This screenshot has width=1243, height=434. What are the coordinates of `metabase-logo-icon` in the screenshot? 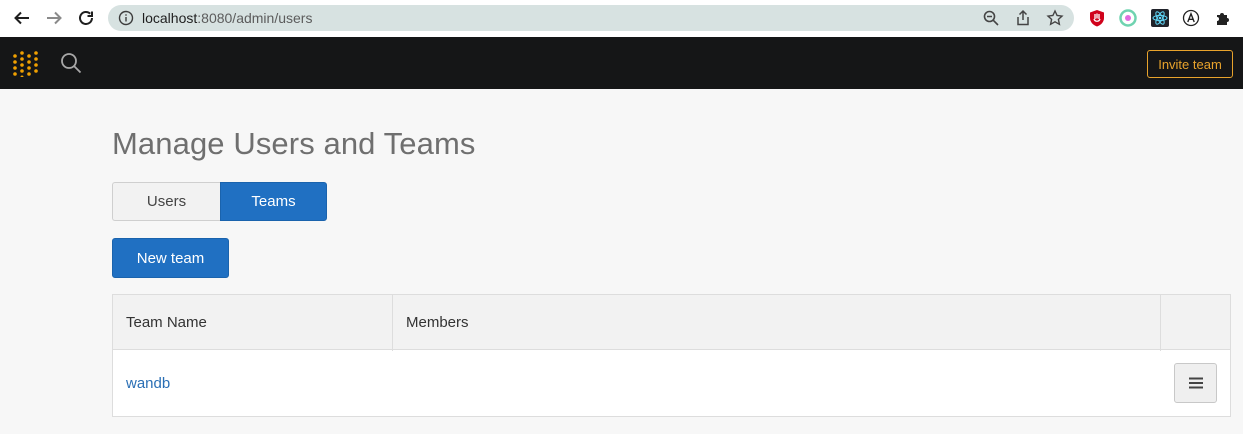 It's located at (26, 64).